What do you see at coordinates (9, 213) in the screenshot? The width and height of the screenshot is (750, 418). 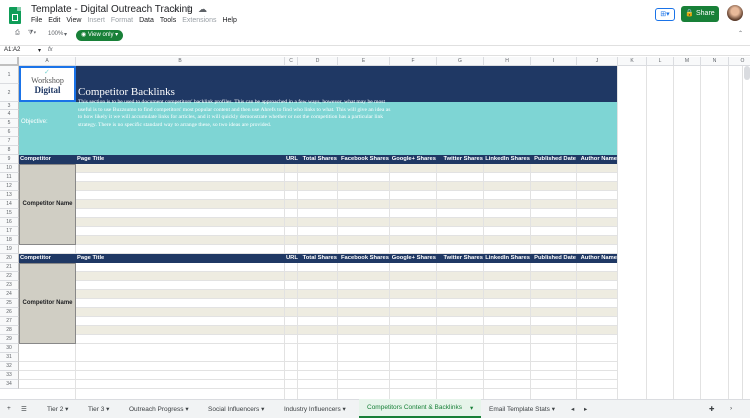 I see `row-header: 15` at bounding box center [9, 213].